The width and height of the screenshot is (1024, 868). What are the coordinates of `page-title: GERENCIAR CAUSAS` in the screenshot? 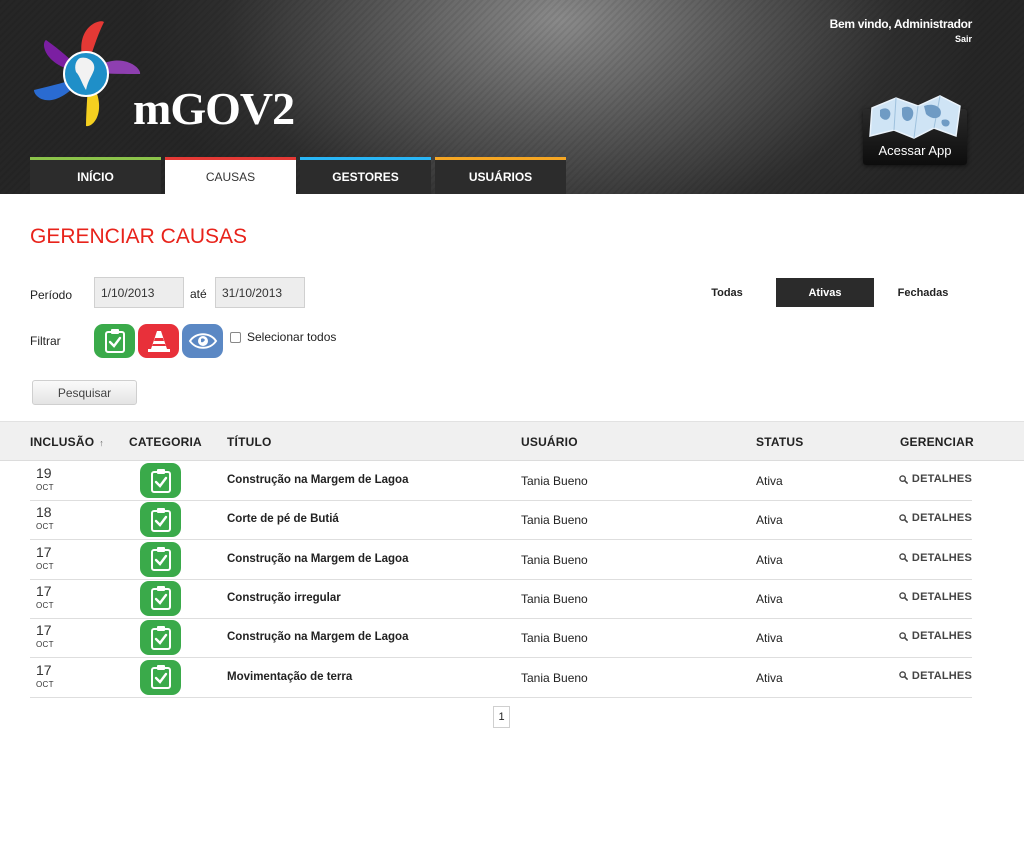 It's located at (139, 236).